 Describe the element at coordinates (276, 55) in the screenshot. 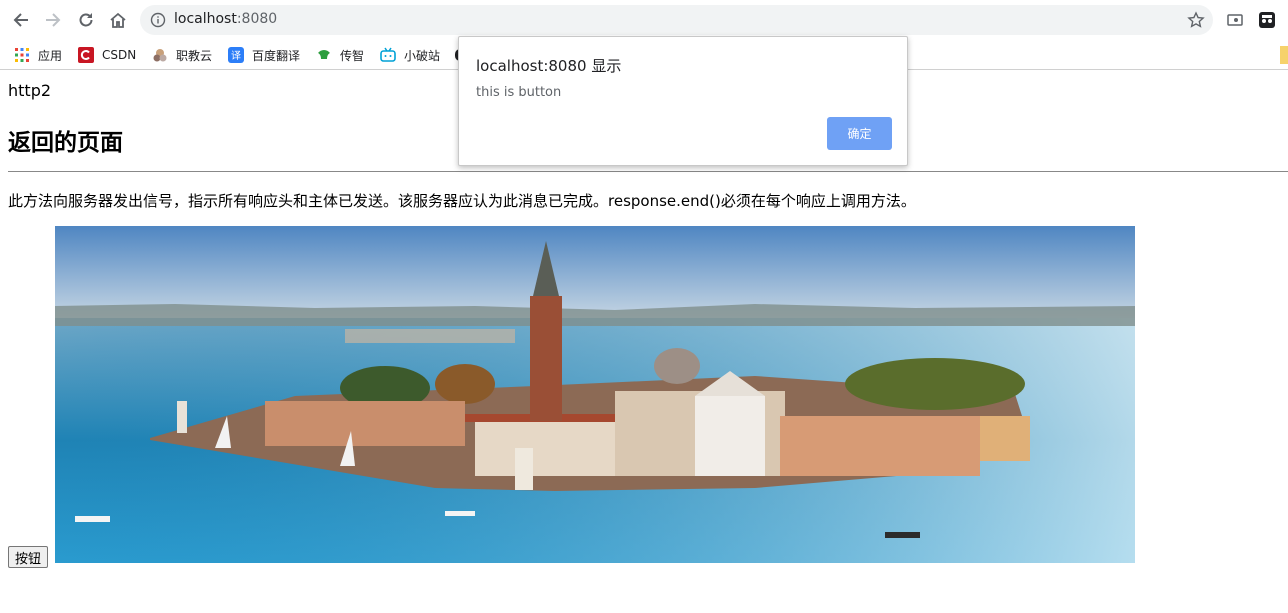

I see `bookmark-label: 百度翻译` at that location.